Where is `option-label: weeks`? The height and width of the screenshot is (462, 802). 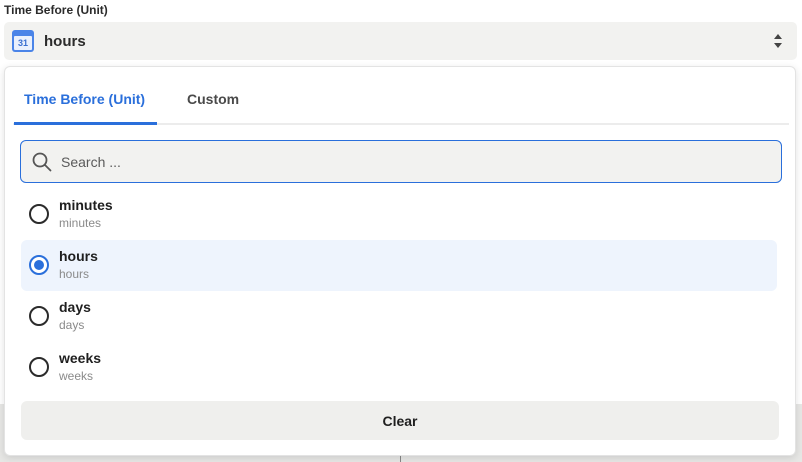 option-label: weeks is located at coordinates (80, 358).